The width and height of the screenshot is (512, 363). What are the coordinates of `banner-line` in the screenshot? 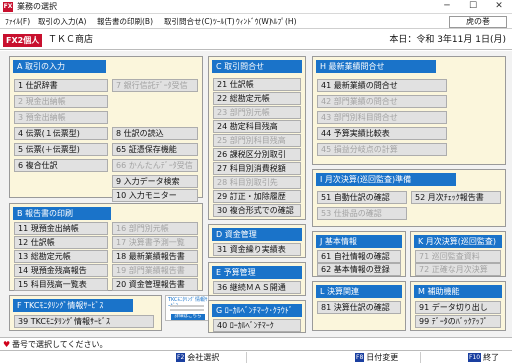 It's located at (187, 306).